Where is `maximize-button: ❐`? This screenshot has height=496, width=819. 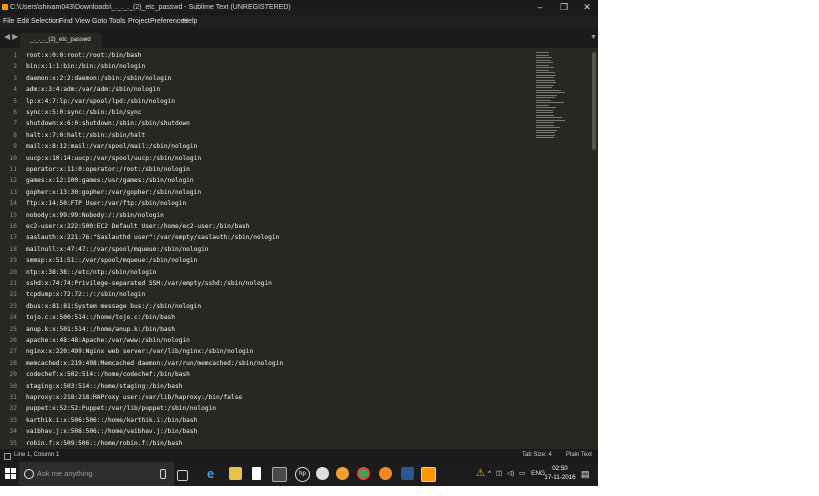
maximize-button: ❐ is located at coordinates (564, 7).